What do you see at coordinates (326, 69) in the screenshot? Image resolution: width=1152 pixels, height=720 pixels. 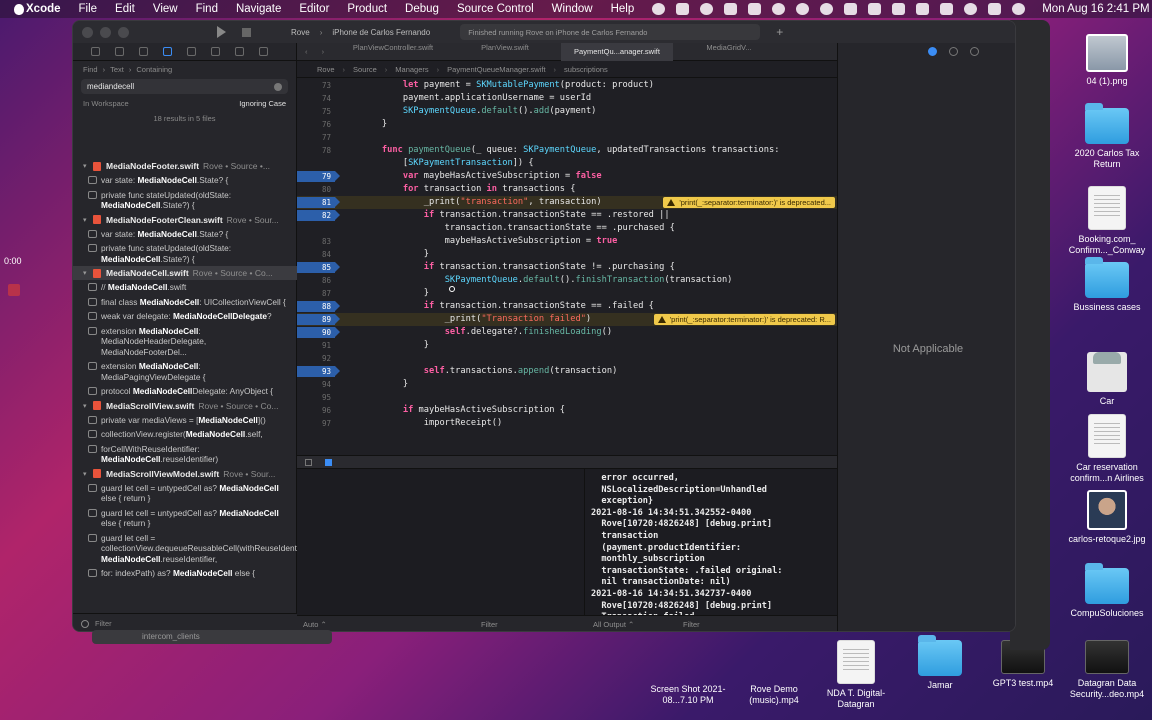 I see `jump-bar-item: Rove` at bounding box center [326, 69].